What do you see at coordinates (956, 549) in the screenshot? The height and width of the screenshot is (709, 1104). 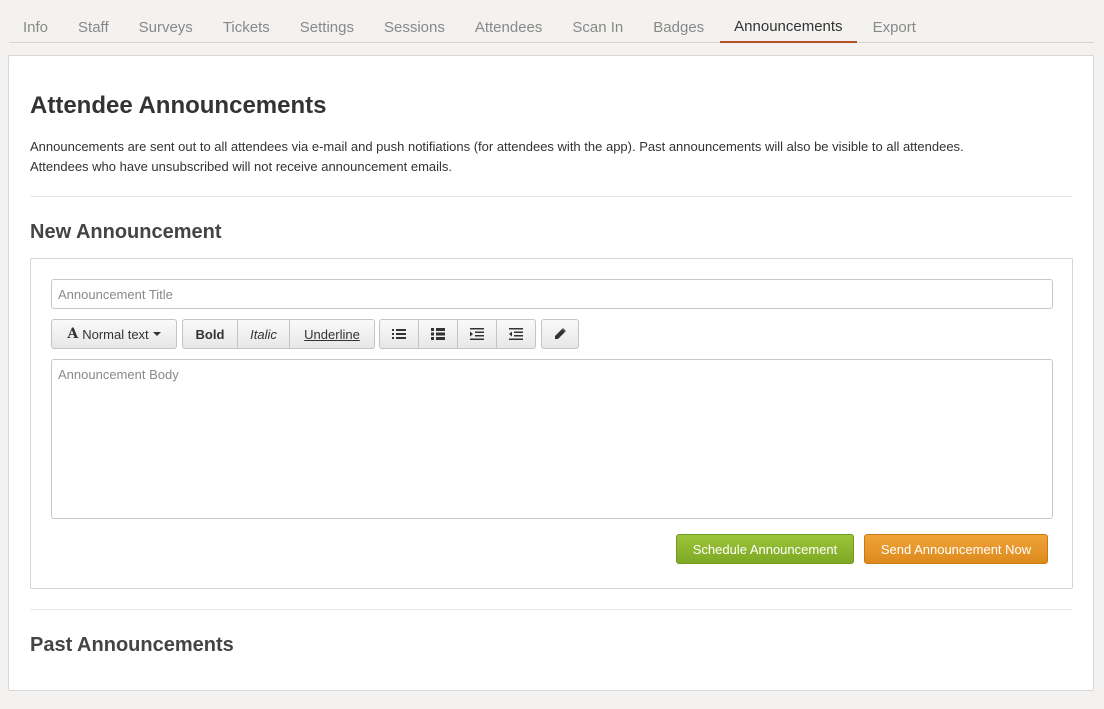 I see `send-announcement-now-button: Send Announcement Now` at bounding box center [956, 549].